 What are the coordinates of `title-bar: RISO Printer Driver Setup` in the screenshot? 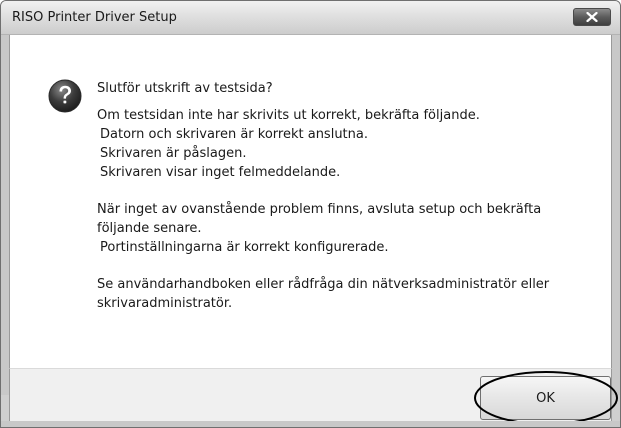 It's located at (310, 18).